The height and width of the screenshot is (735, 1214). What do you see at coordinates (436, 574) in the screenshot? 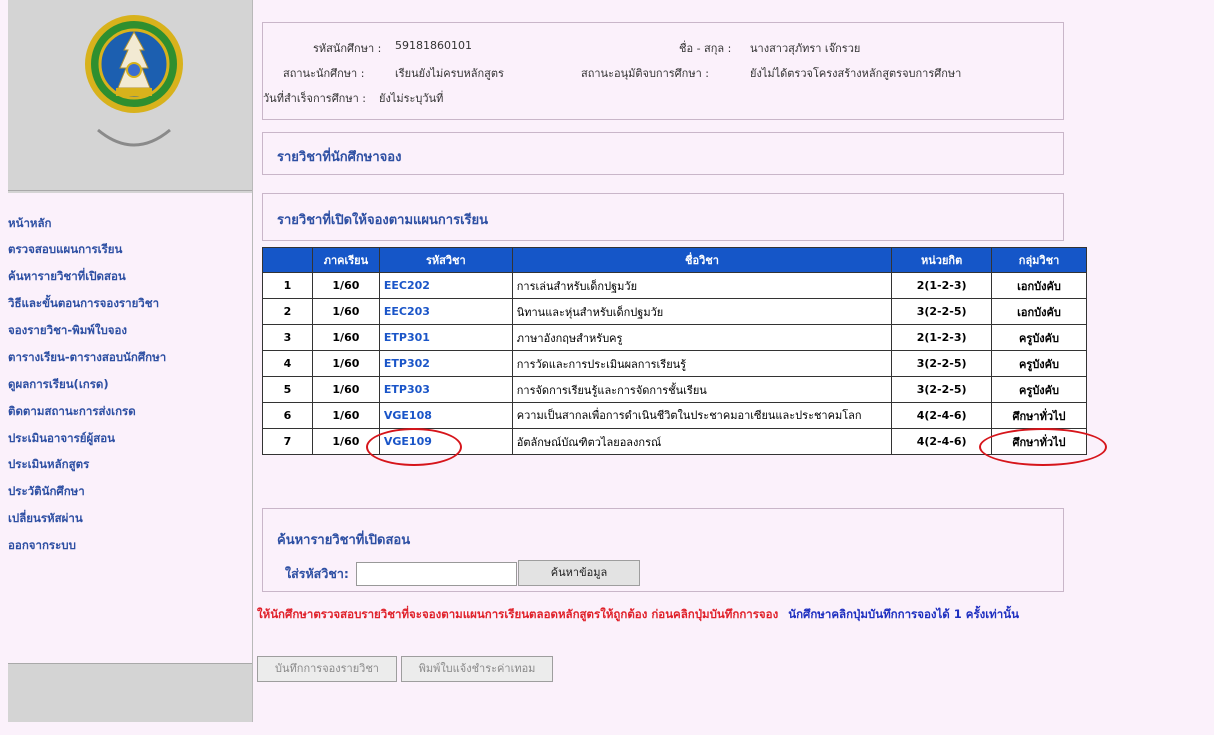
I see `course-code-input` at bounding box center [436, 574].